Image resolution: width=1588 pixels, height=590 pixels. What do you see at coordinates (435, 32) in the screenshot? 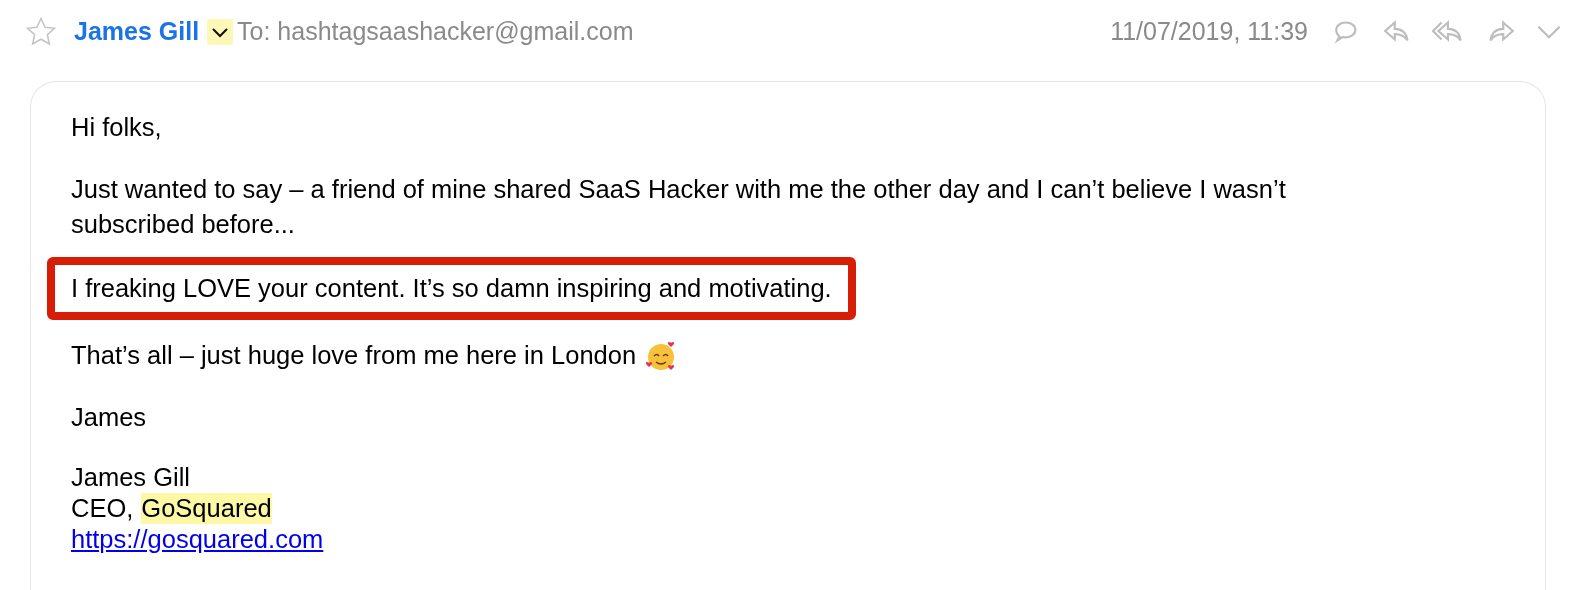
I see `recipient-text: To: hashtagsaashacker@gmail.com` at bounding box center [435, 32].